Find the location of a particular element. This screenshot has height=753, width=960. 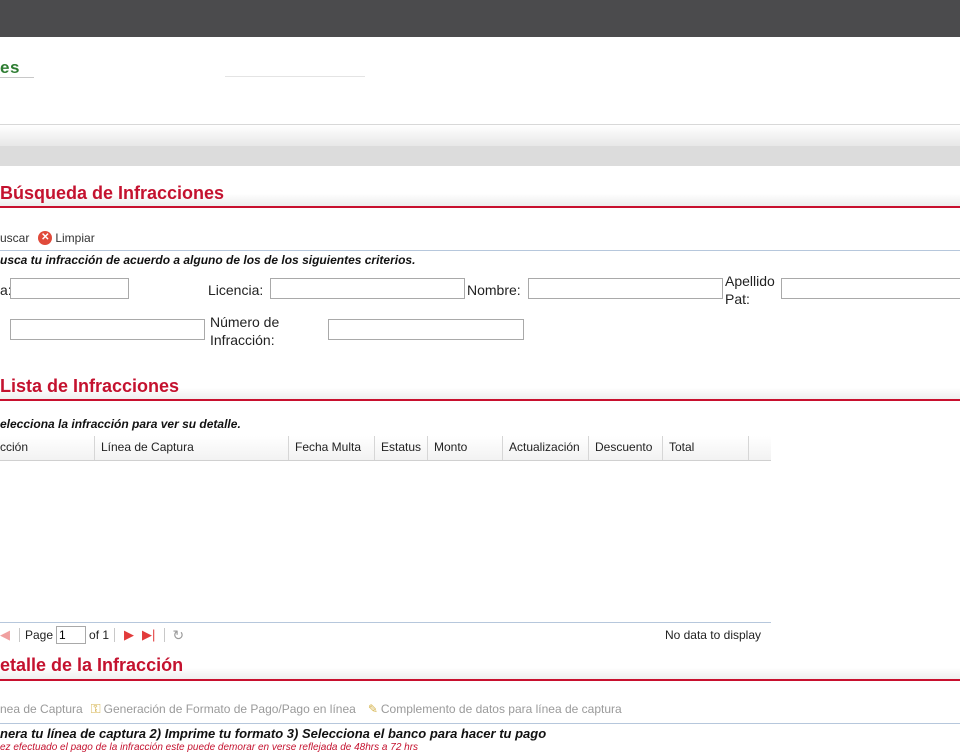

list-section-title: Lista de Infracciones is located at coordinates (90, 386).